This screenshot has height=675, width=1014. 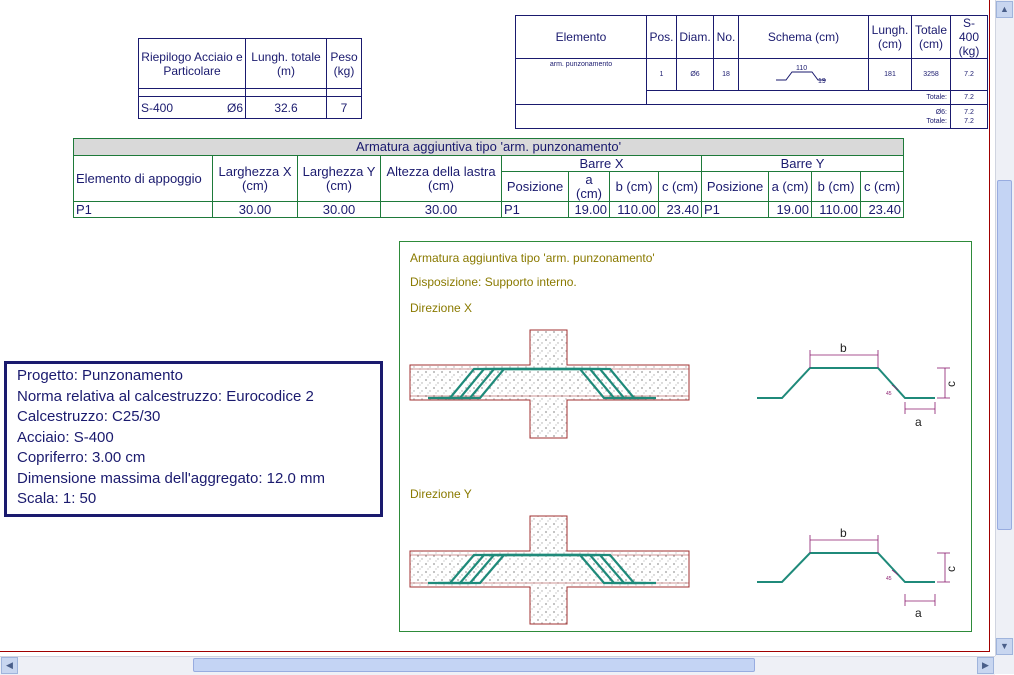 What do you see at coordinates (790, 209) in the screenshot?
I see `armatura-row-y-a: 19.00` at bounding box center [790, 209].